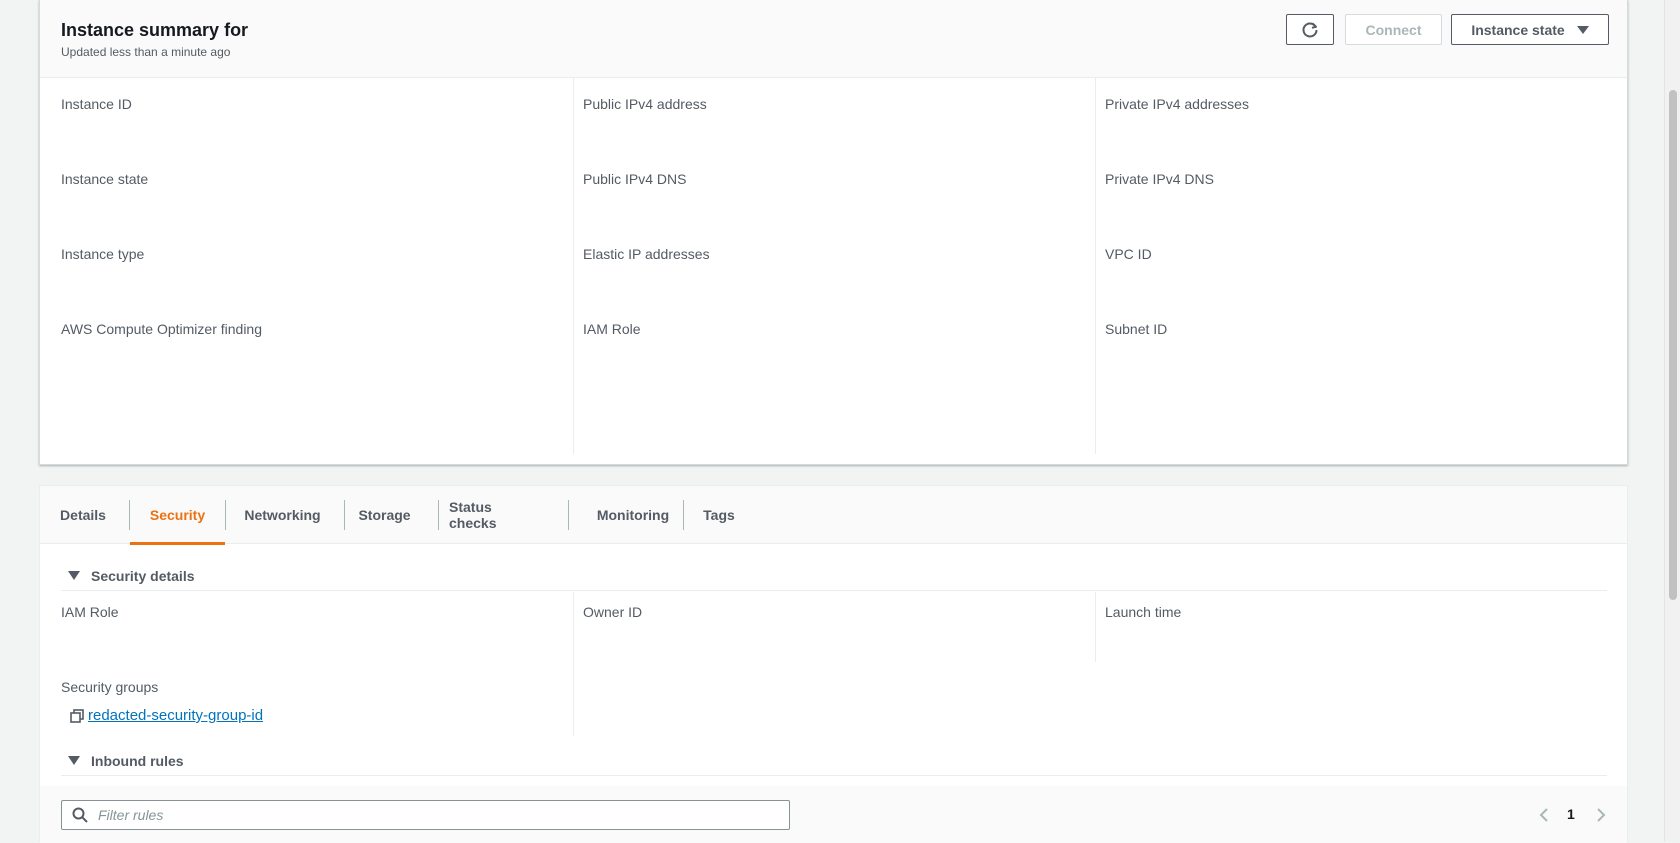 The image size is (1680, 843). What do you see at coordinates (1518, 29) in the screenshot?
I see `instance-state-label: Instance state` at bounding box center [1518, 29].